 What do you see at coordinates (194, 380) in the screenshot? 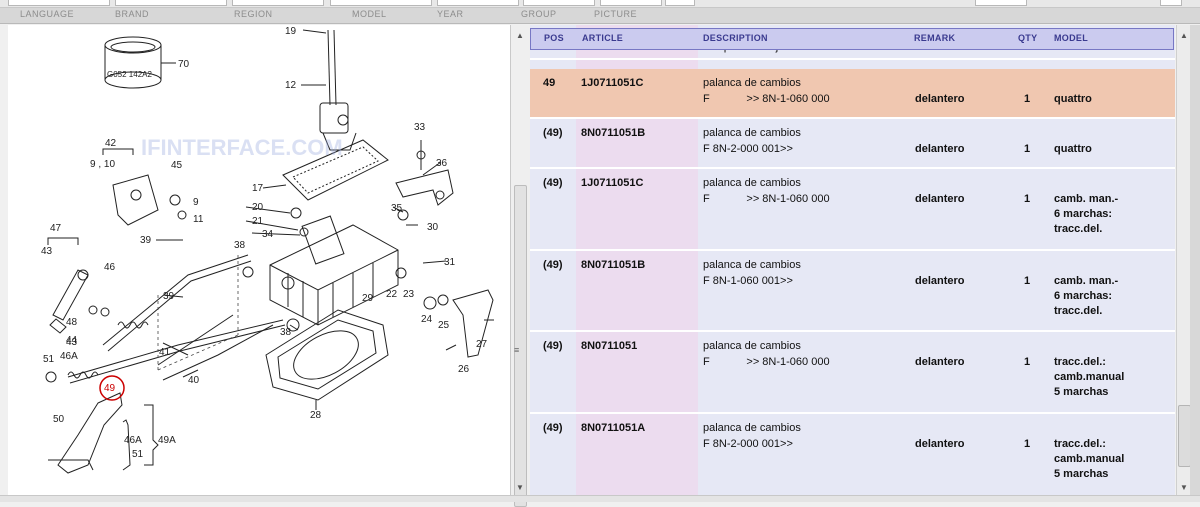
I see `diagram-label-40: 40` at bounding box center [194, 380].